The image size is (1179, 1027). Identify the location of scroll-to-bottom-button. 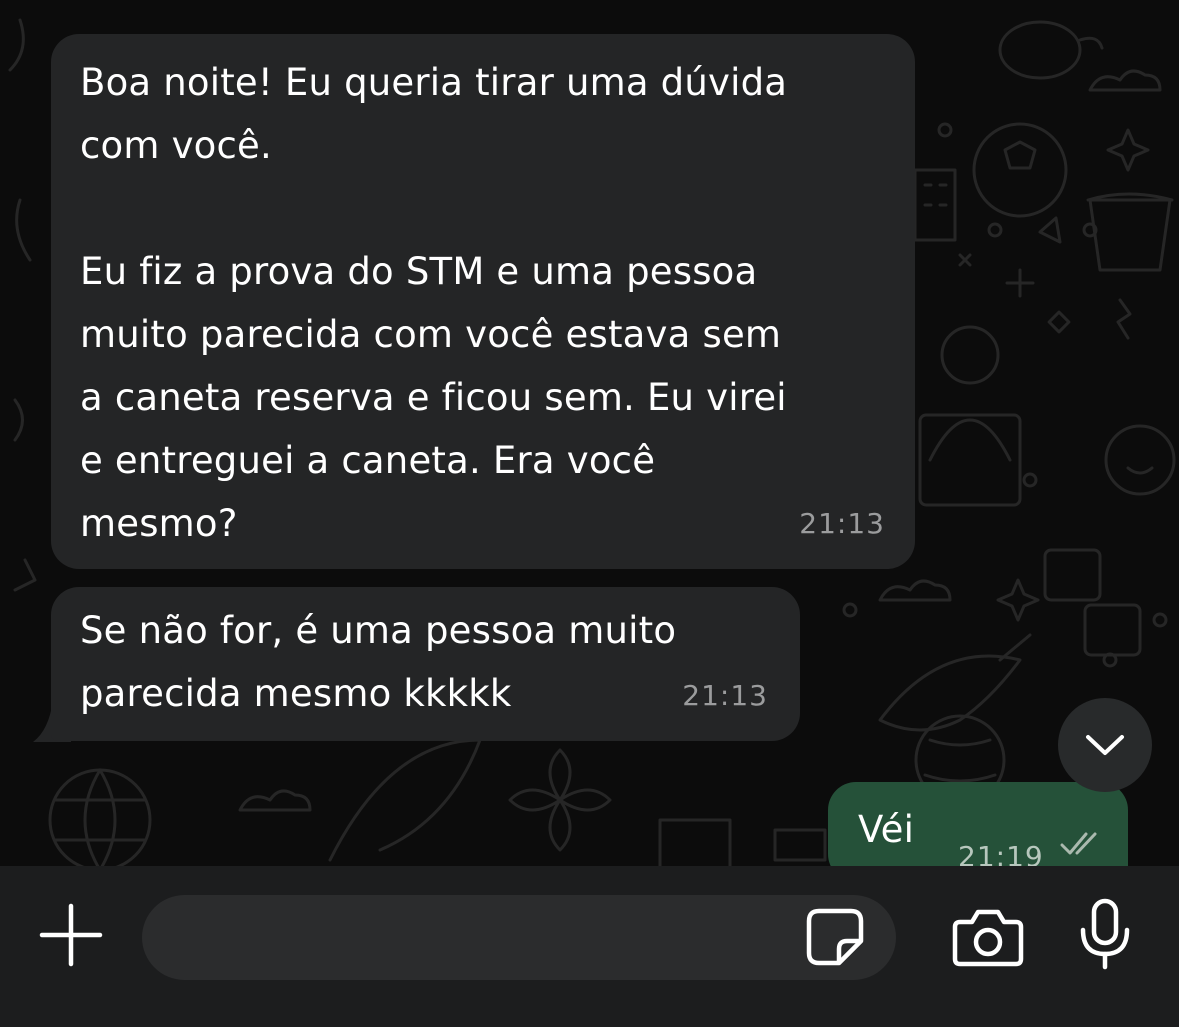
(1105, 745).